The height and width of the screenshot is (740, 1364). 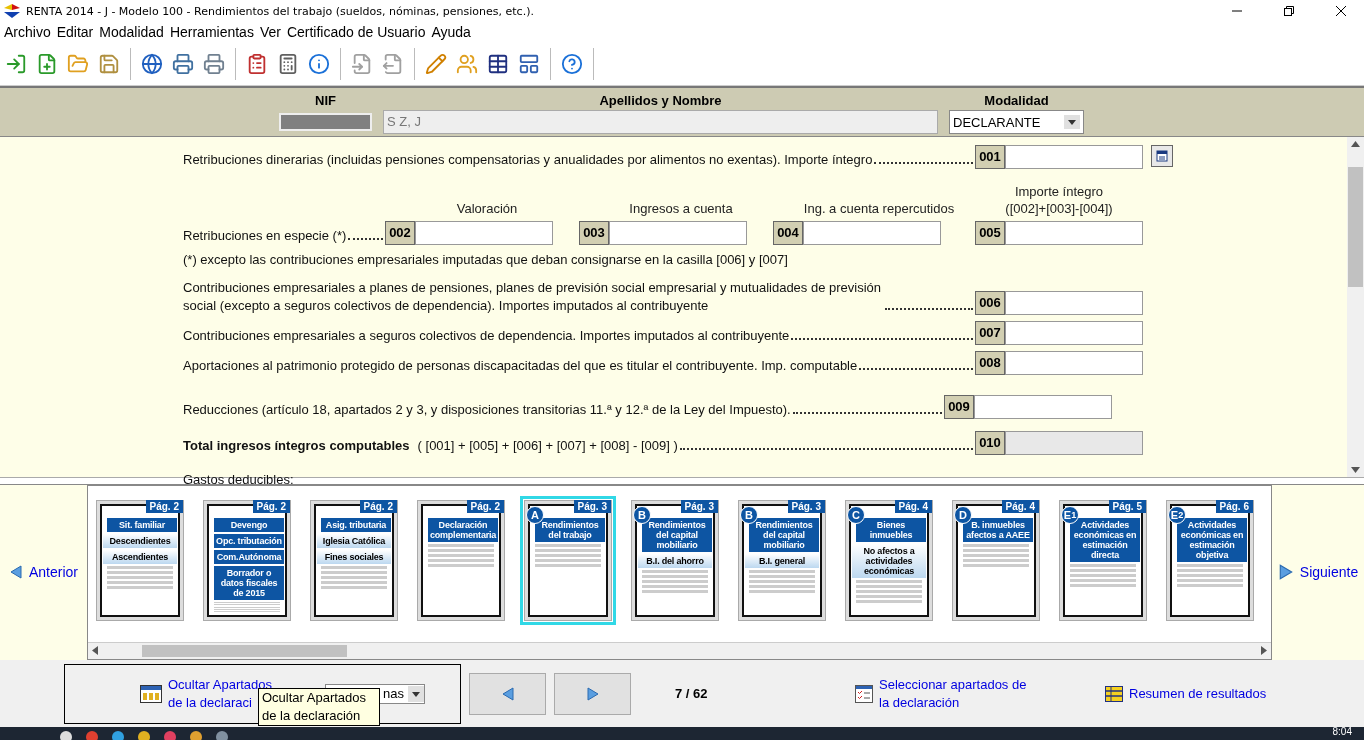 What do you see at coordinates (782, 560) in the screenshot?
I see `section-label: B.I. general` at bounding box center [782, 560].